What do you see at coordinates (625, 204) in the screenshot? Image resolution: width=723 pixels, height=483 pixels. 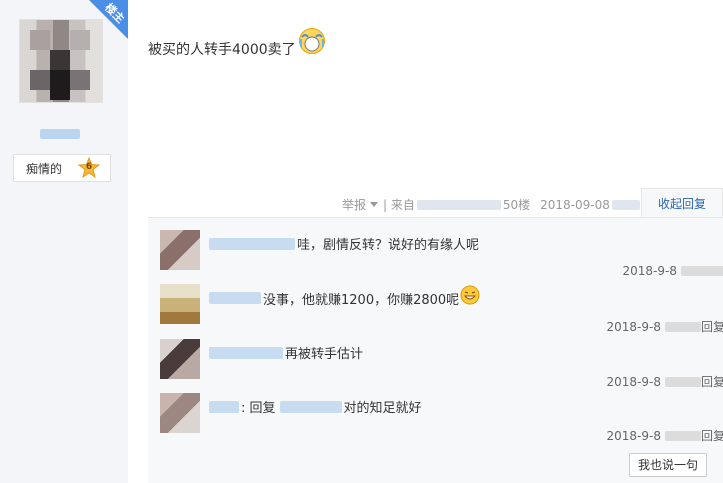 I see `post-time-redacted` at bounding box center [625, 204].